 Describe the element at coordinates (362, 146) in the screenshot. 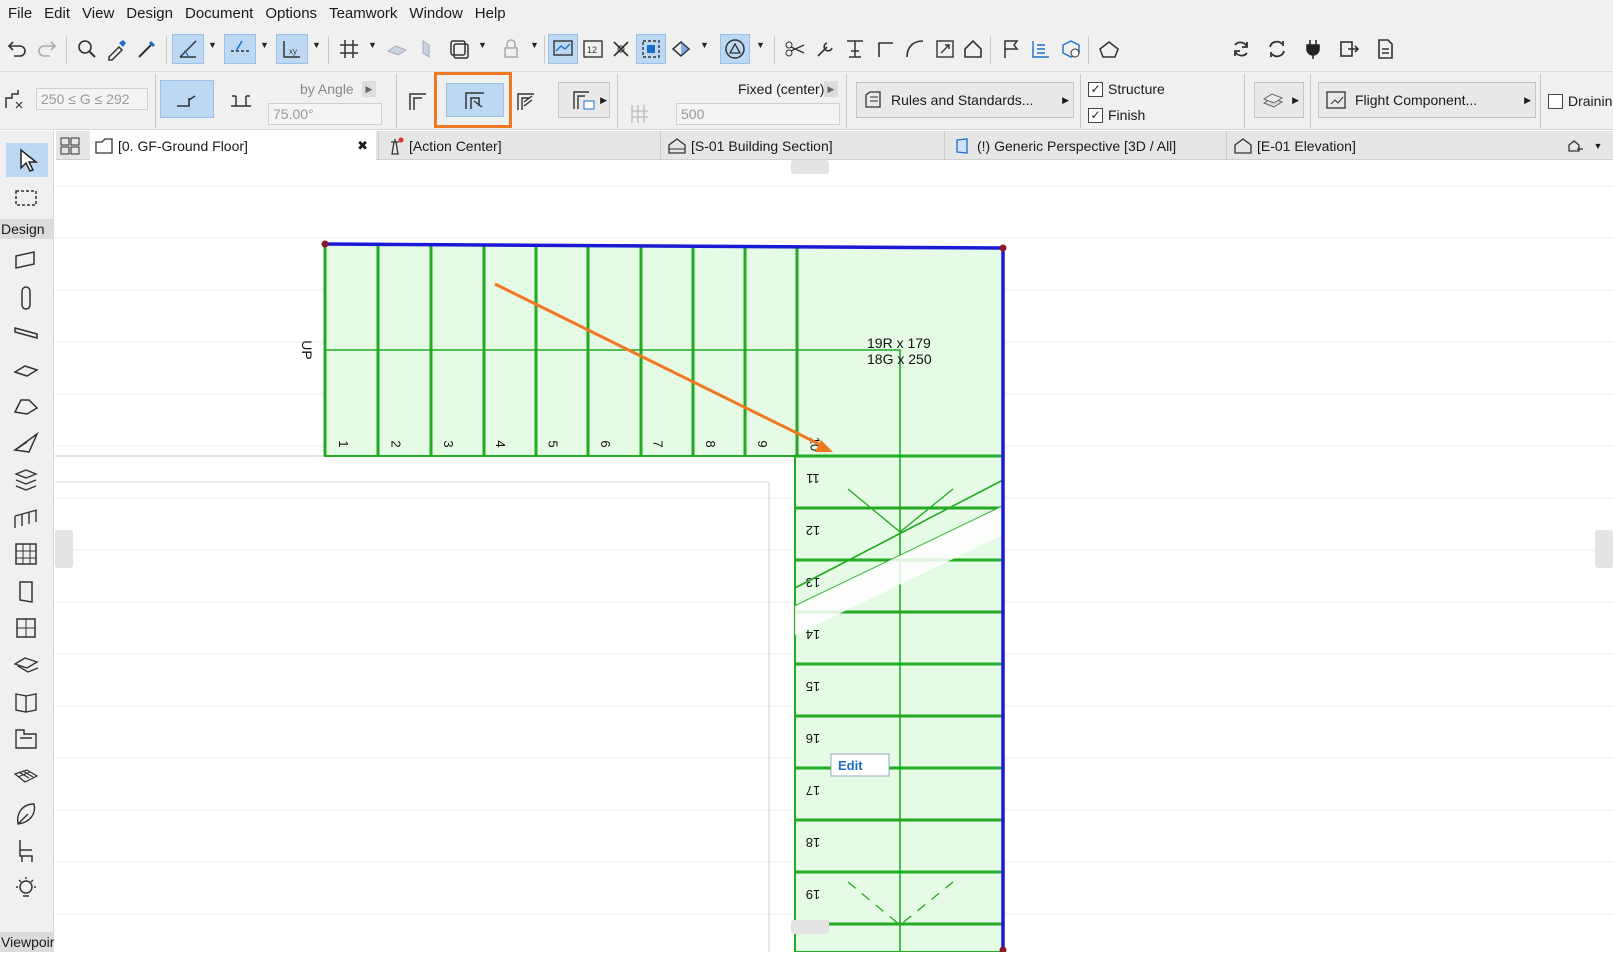

I see `close-icon: ✖` at that location.